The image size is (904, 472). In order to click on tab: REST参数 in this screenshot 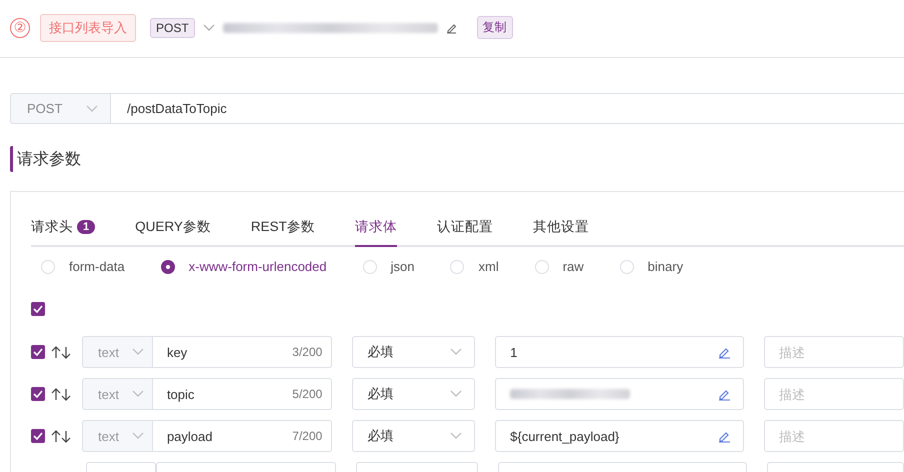, I will do `click(282, 232)`.